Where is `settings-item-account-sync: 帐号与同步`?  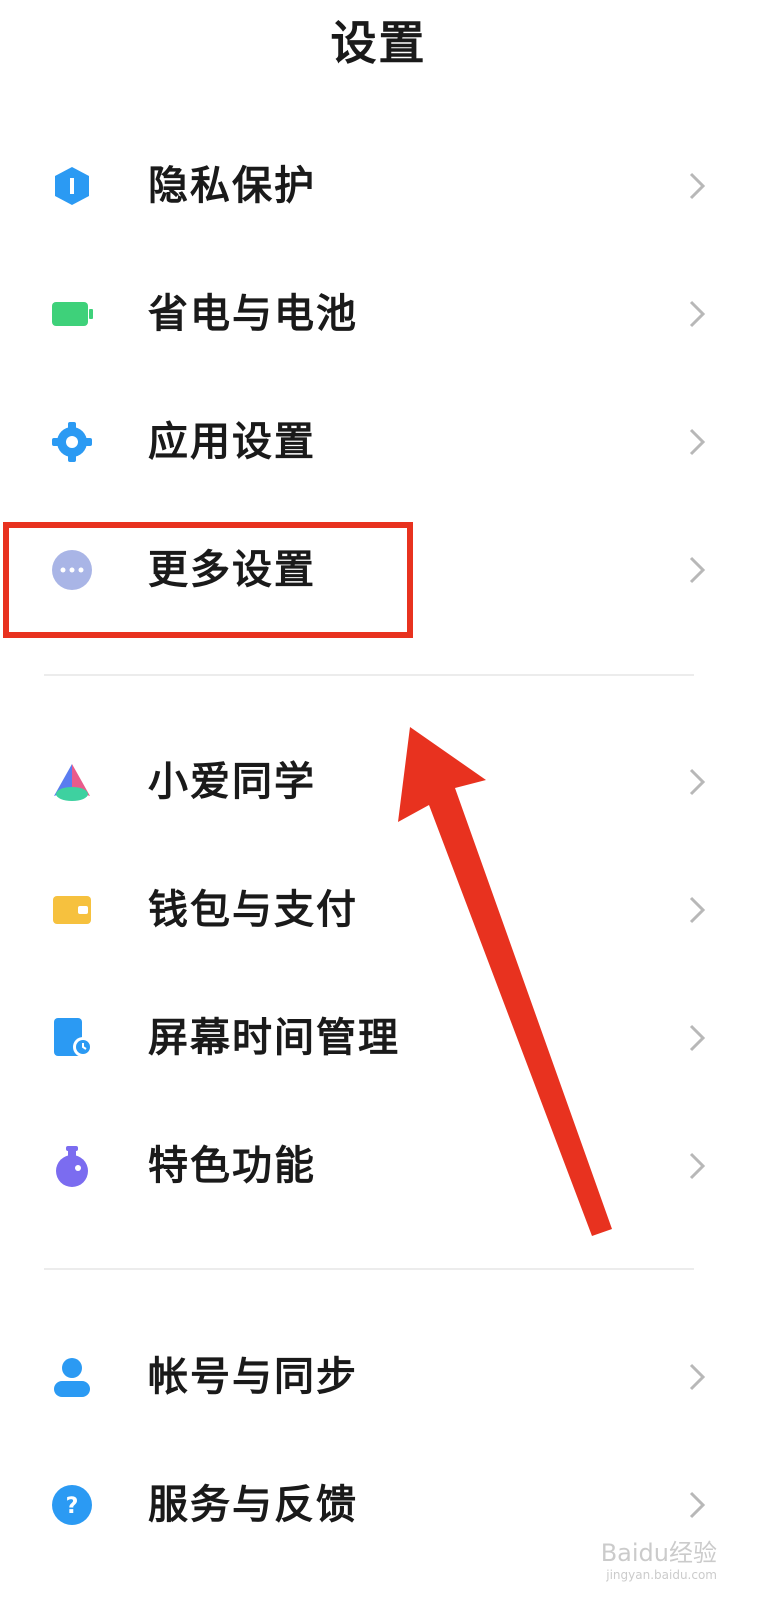 settings-item-account-sync: 帐号与同步 is located at coordinates (378, 1377).